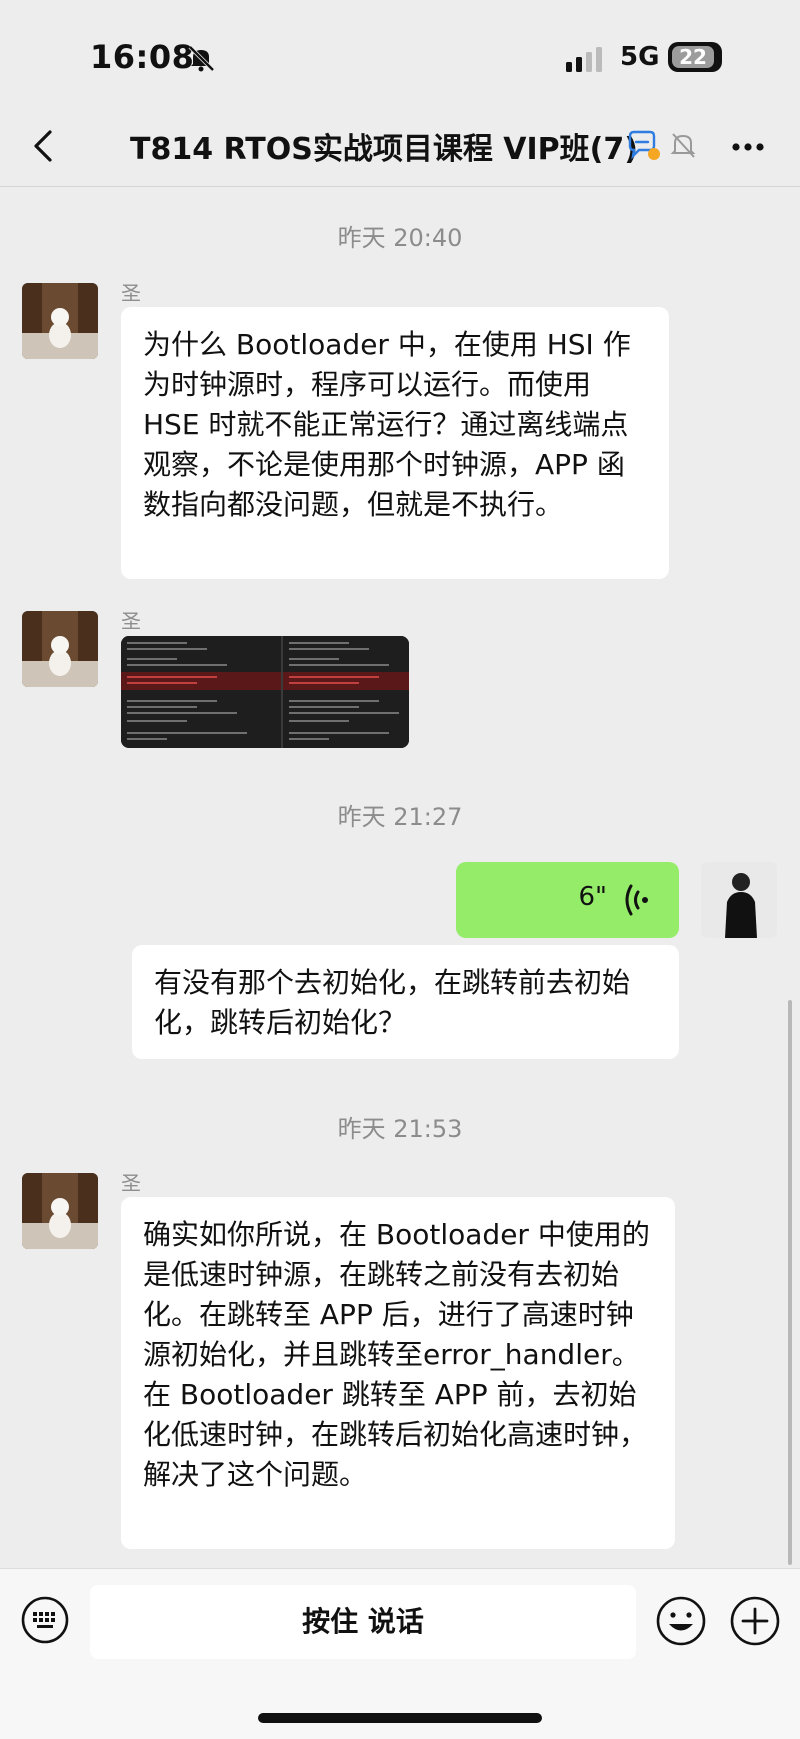  What do you see at coordinates (363, 1622) in the screenshot?
I see `hold-to-talk-button: 按住 说话` at bounding box center [363, 1622].